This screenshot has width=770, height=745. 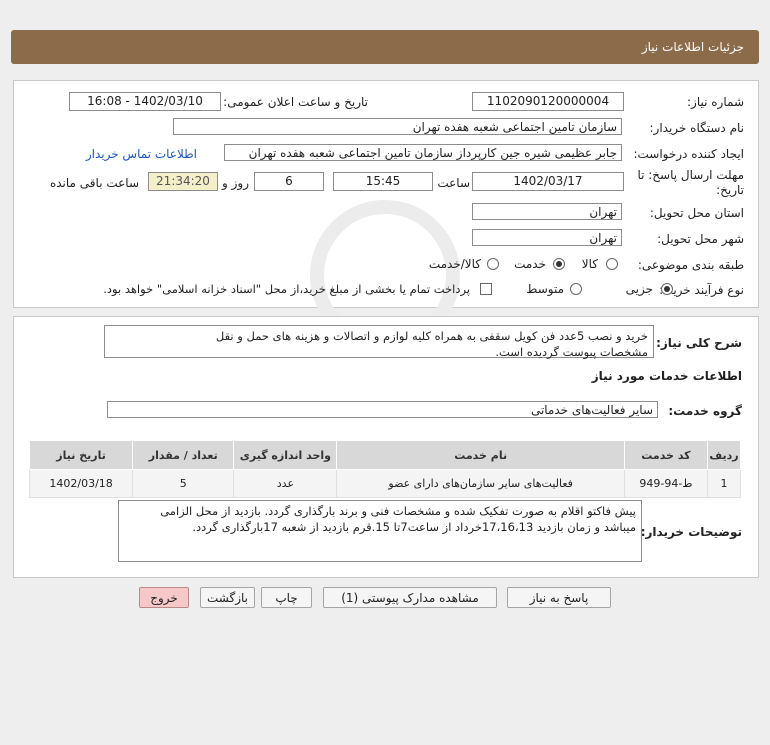 I want to click on time-label: ساعت, so click(x=453, y=183).